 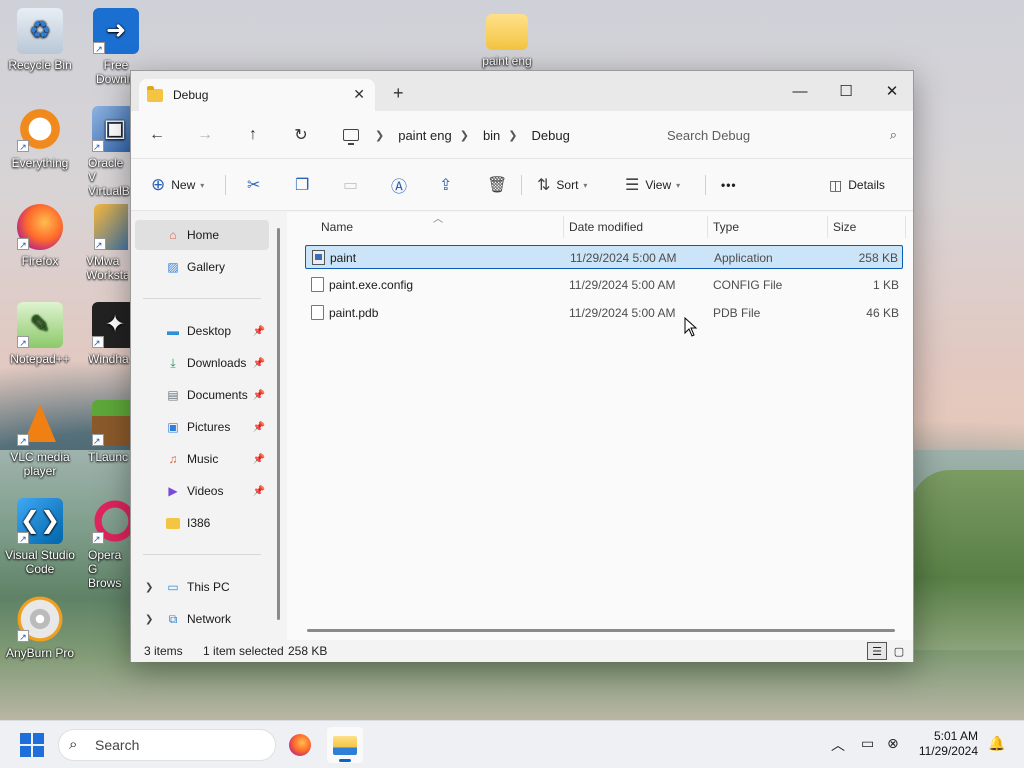 I want to click on taskbar-file-explorer, so click(x=345, y=745).